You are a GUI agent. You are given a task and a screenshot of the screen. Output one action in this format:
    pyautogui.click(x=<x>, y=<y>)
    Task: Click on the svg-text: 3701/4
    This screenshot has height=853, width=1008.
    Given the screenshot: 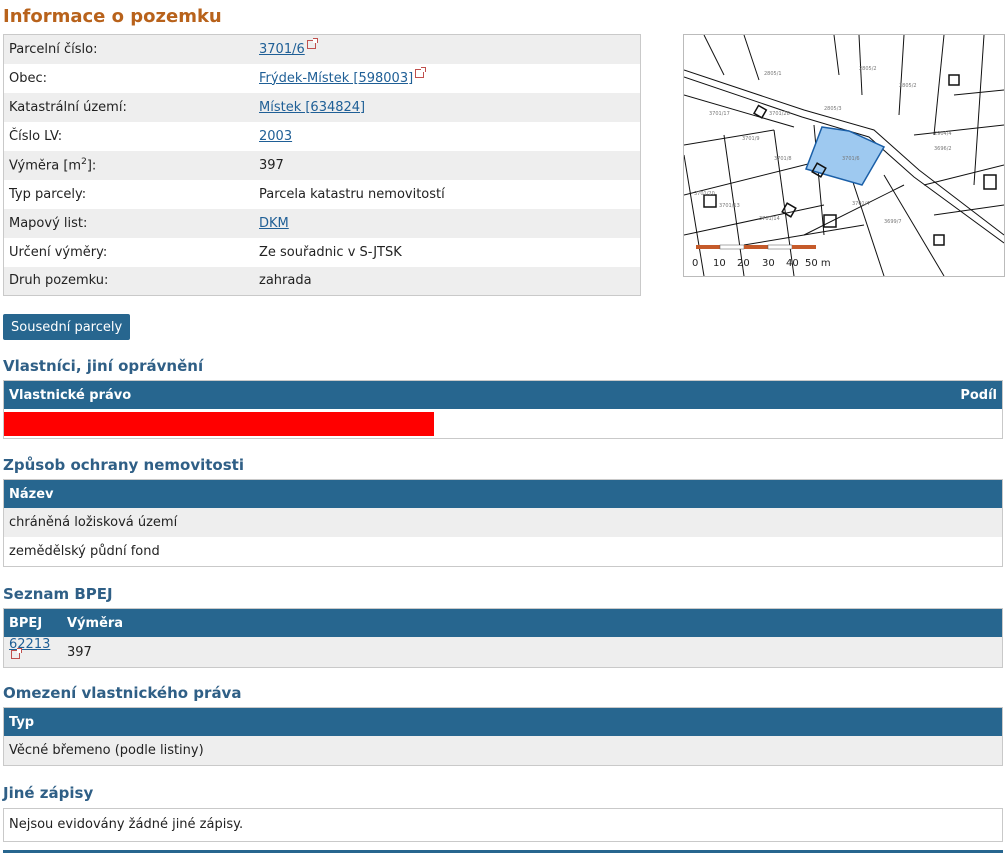 What is the action you would take?
    pyautogui.click(x=861, y=204)
    